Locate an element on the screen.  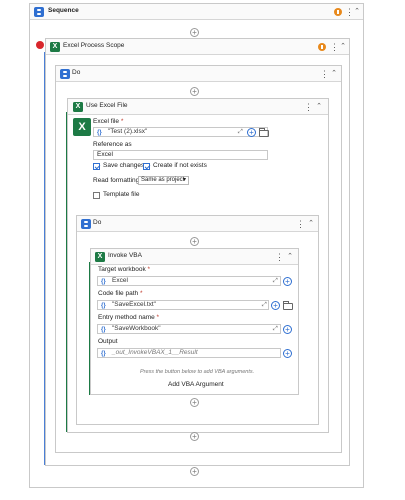
reference-label: Reference as is located at coordinates (112, 144).